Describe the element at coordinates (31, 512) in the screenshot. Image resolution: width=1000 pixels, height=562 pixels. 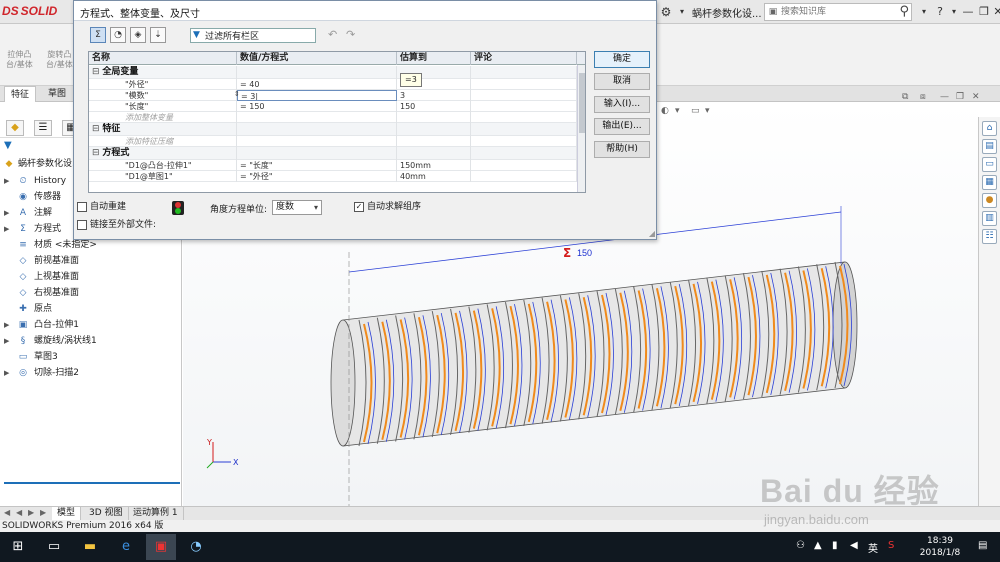
I see `next-tab-icon: ▶` at that location.